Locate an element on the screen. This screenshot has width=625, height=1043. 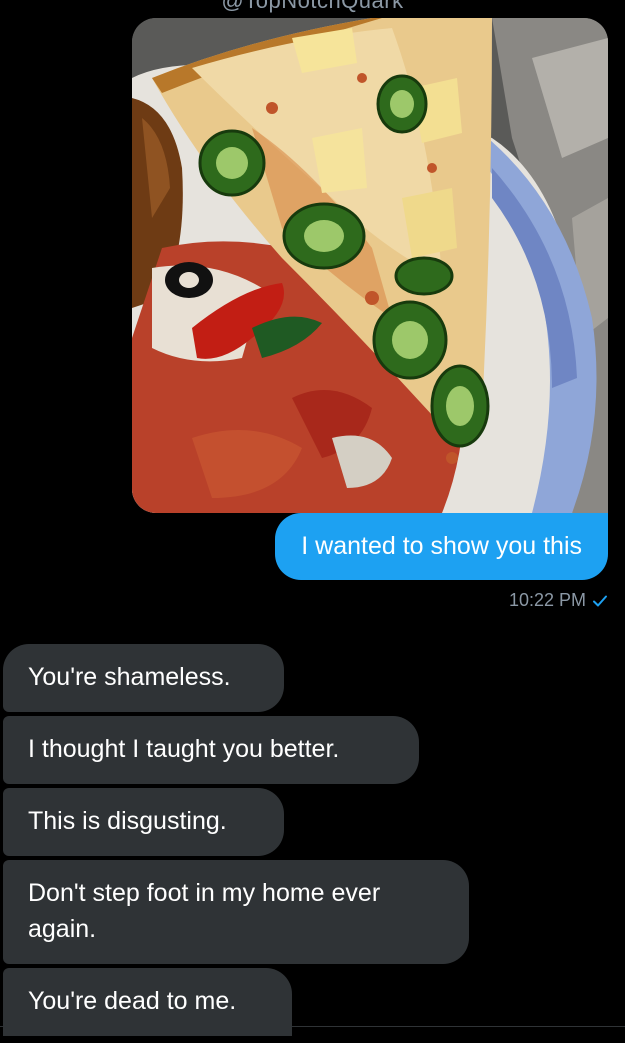
sent-message-meta: 10:22 PM is located at coordinates (558, 600).